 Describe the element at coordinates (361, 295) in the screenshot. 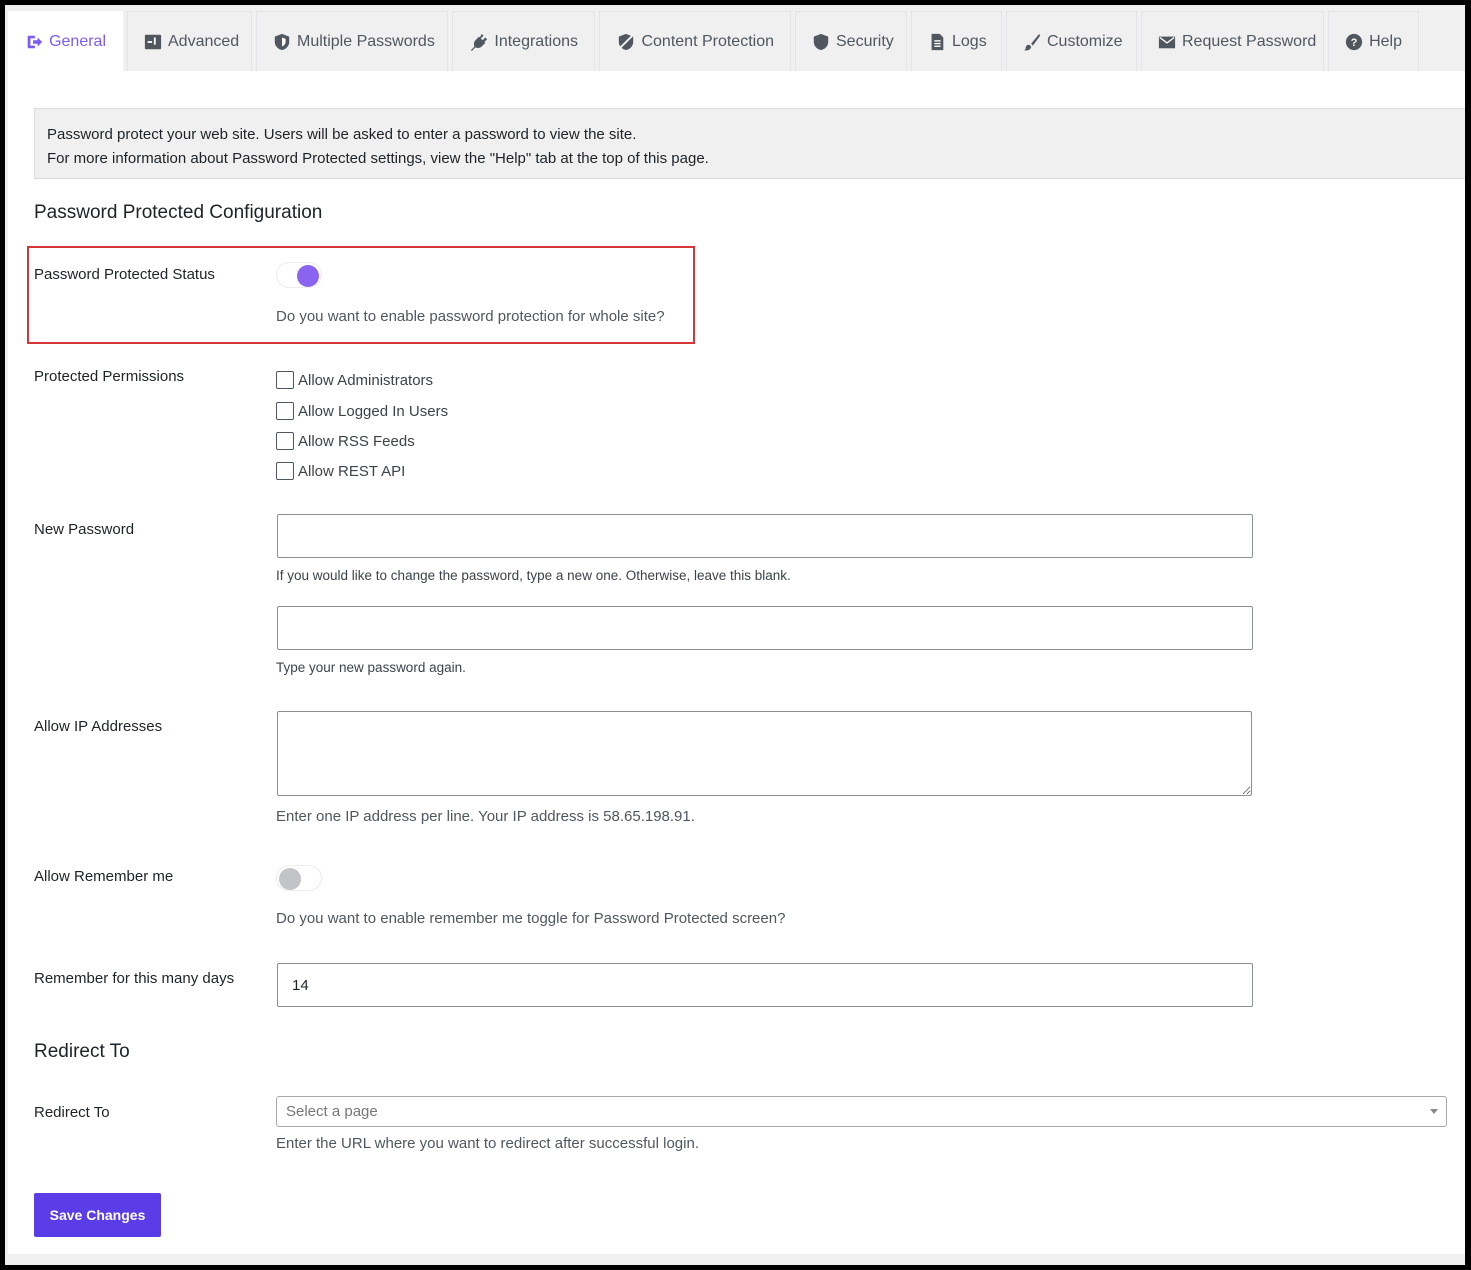

I see `highlight-box` at that location.